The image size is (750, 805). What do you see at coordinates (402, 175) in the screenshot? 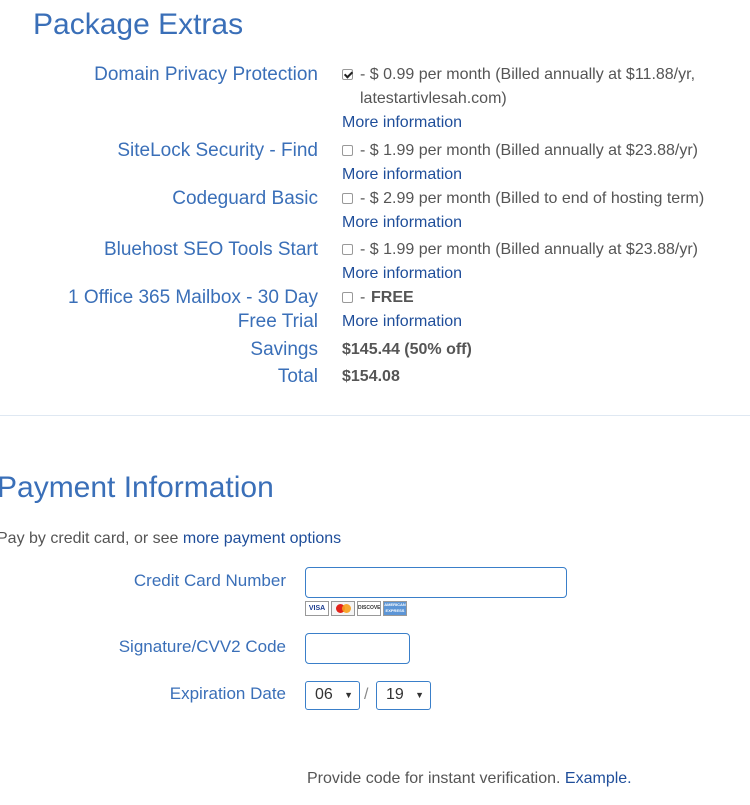
I see `sitelock-more-link: More information` at bounding box center [402, 175].